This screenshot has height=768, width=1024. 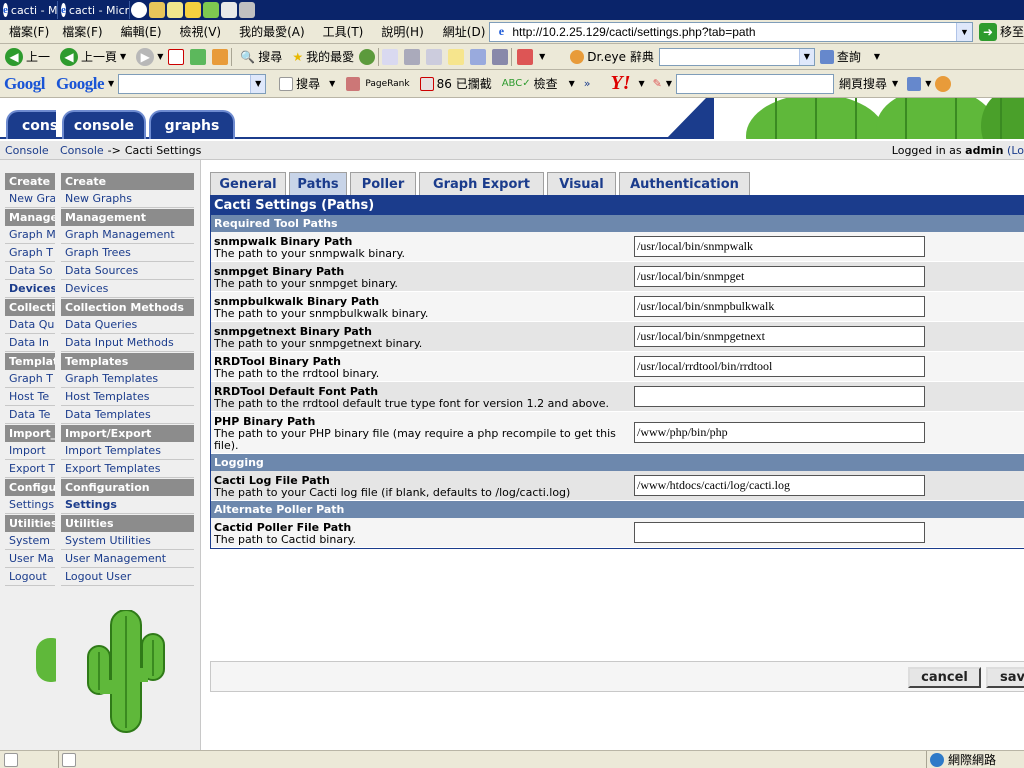 What do you see at coordinates (27, 150) in the screenshot?
I see `bg-breadcrumb-console: Console` at bounding box center [27, 150].